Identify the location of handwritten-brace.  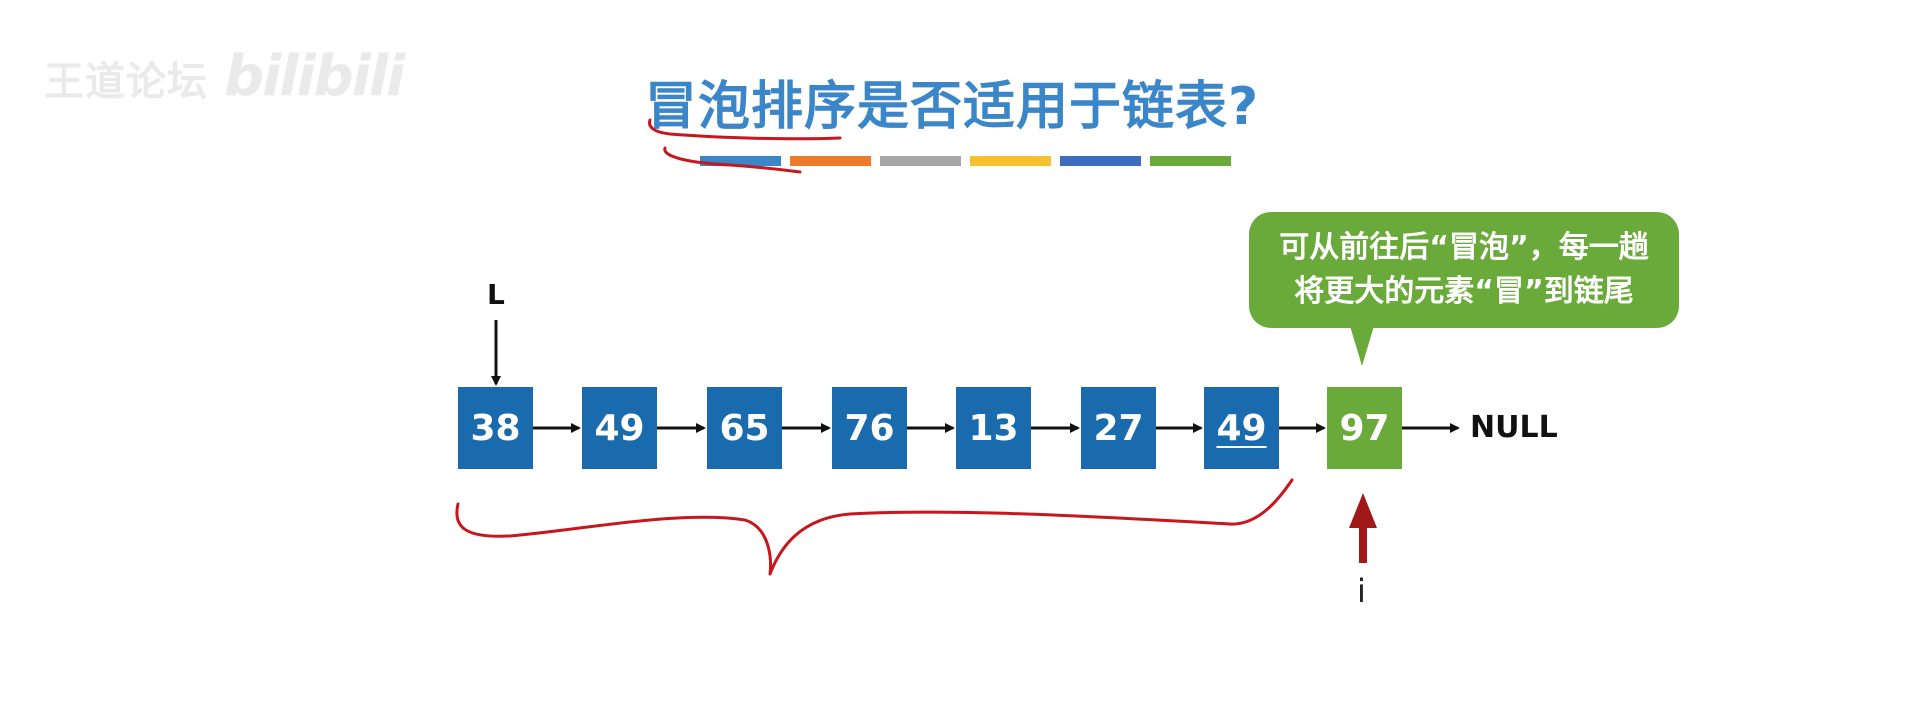
(874, 527).